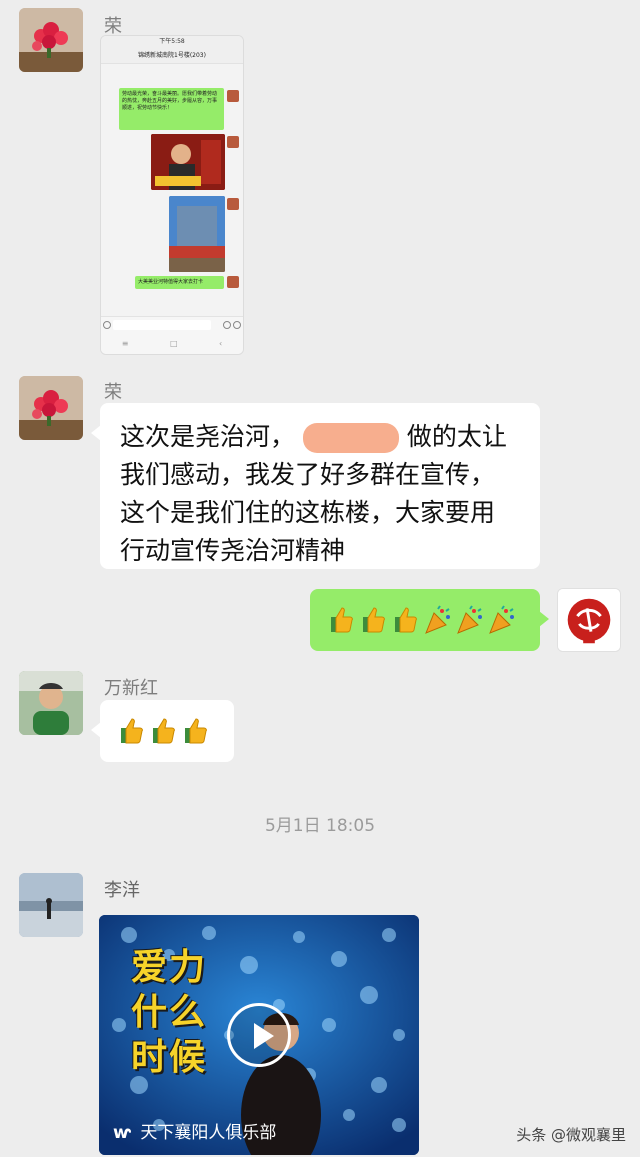 Image resolution: width=640 pixels, height=1157 pixels. I want to click on home-icon: □, so click(173, 343).